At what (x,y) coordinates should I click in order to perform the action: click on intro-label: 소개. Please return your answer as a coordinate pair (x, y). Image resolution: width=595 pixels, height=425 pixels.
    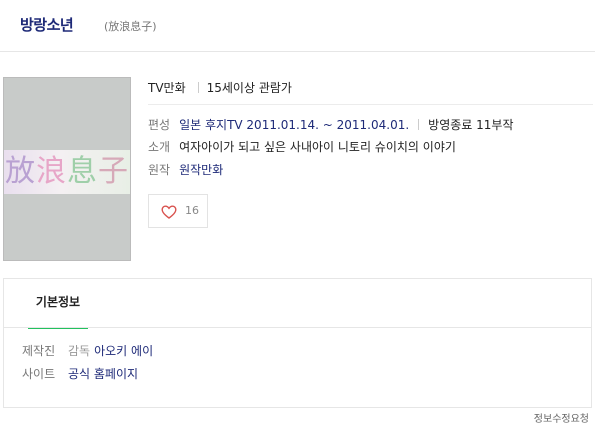
    Looking at the image, I should click on (159, 147).